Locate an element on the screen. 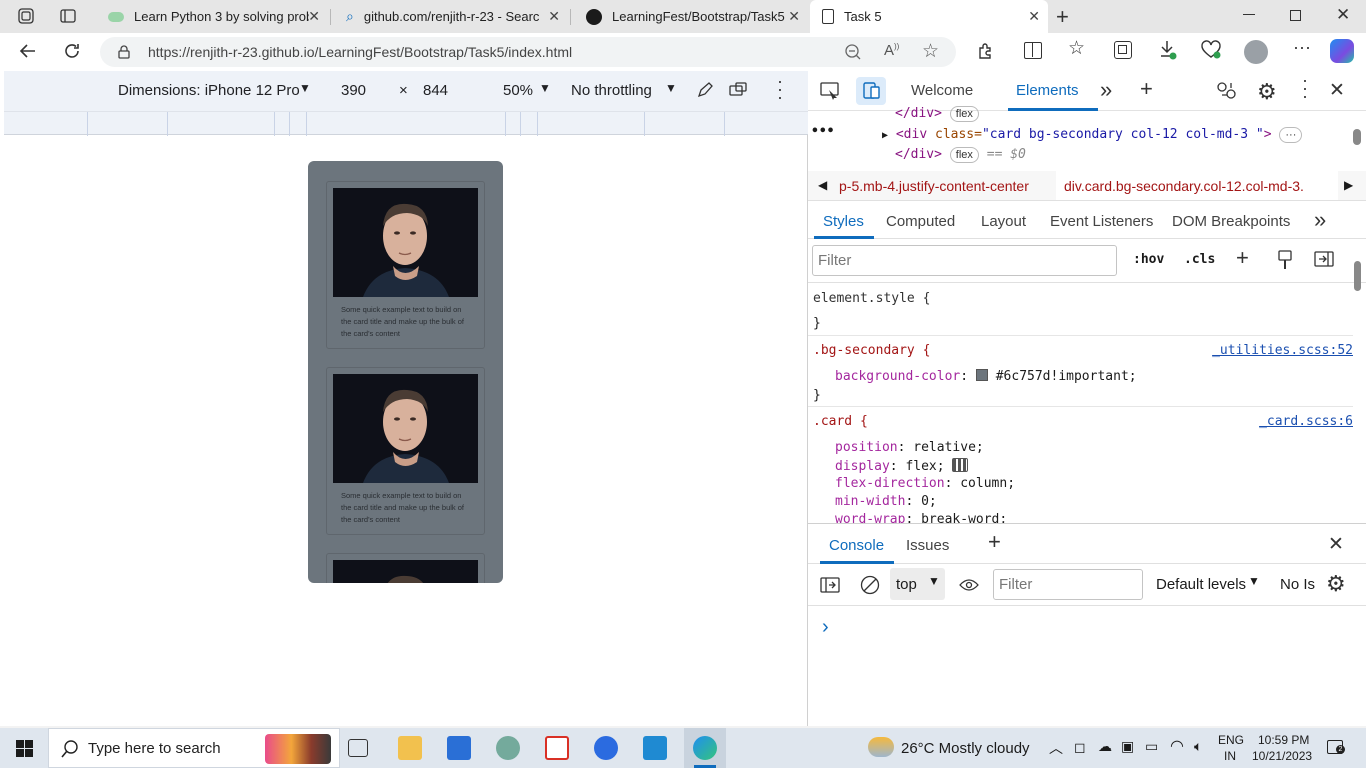  height-input: 844 is located at coordinates (435, 90).